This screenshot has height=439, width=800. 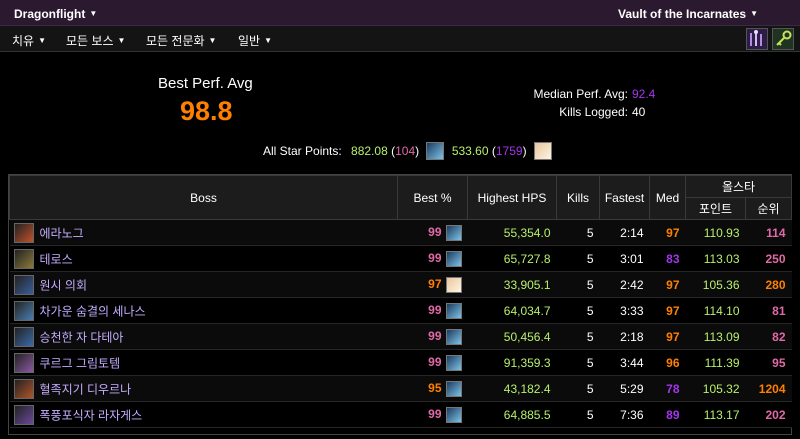 I want to click on table-row: 승천한 자 다테아 99 50,456.4 5 2:18 97 113.09 82, so click(x=400, y=336).